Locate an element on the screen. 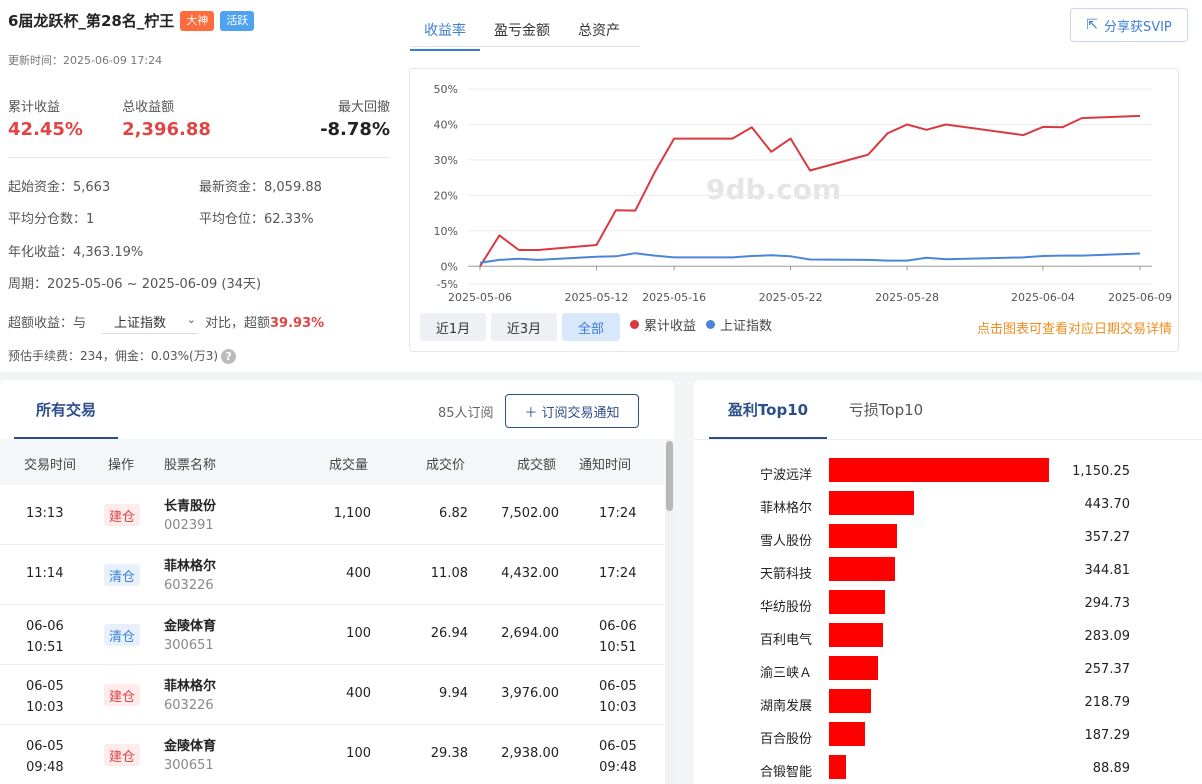  operation-tag: 建仓 is located at coordinates (122, 515).